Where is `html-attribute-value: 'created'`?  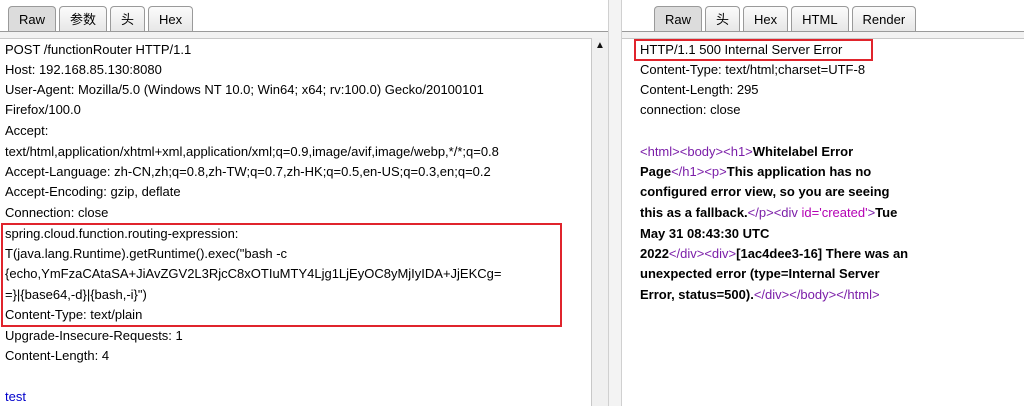
html-attribute-value: 'created' is located at coordinates (843, 212).